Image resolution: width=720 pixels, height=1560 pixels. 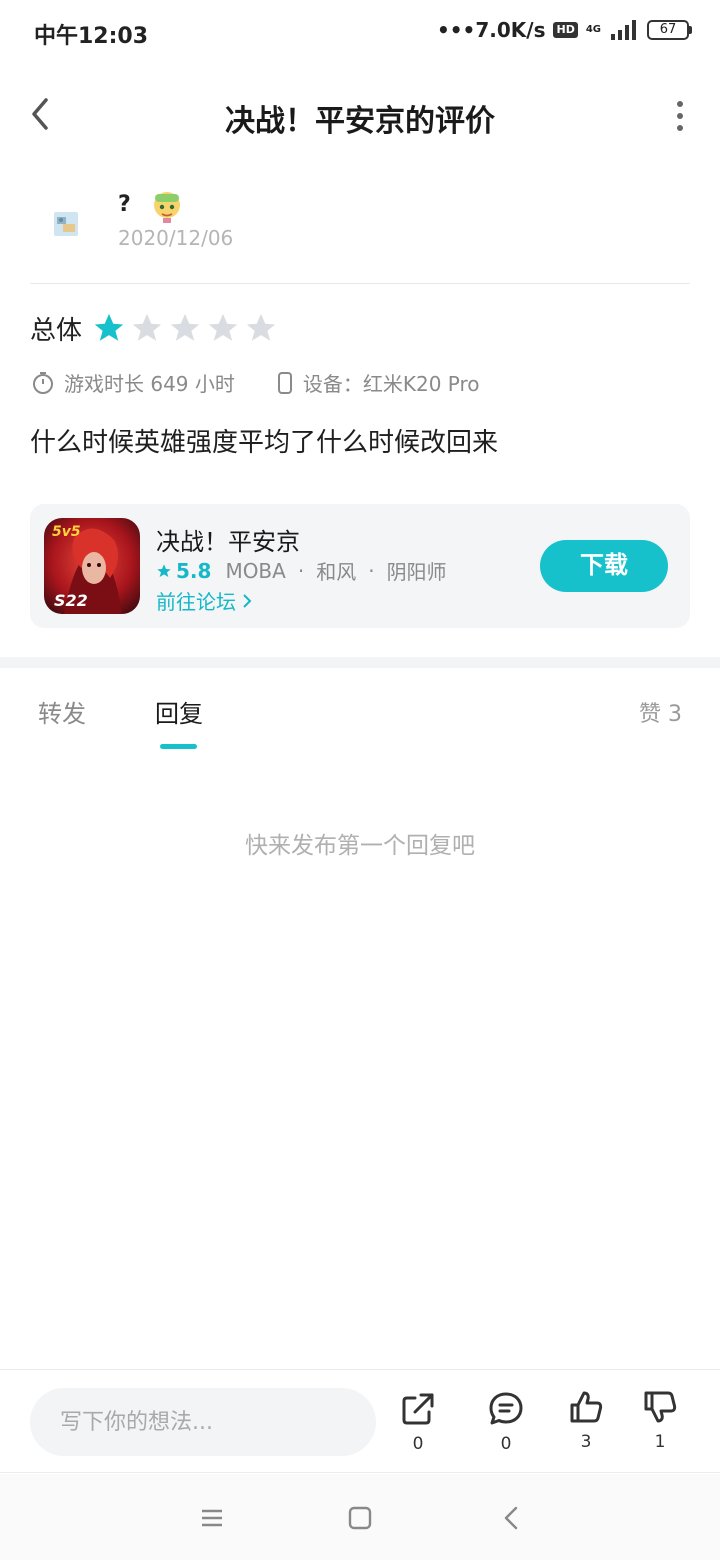 What do you see at coordinates (491, 30) in the screenshot?
I see `network-speed: •••7.0K/s` at bounding box center [491, 30].